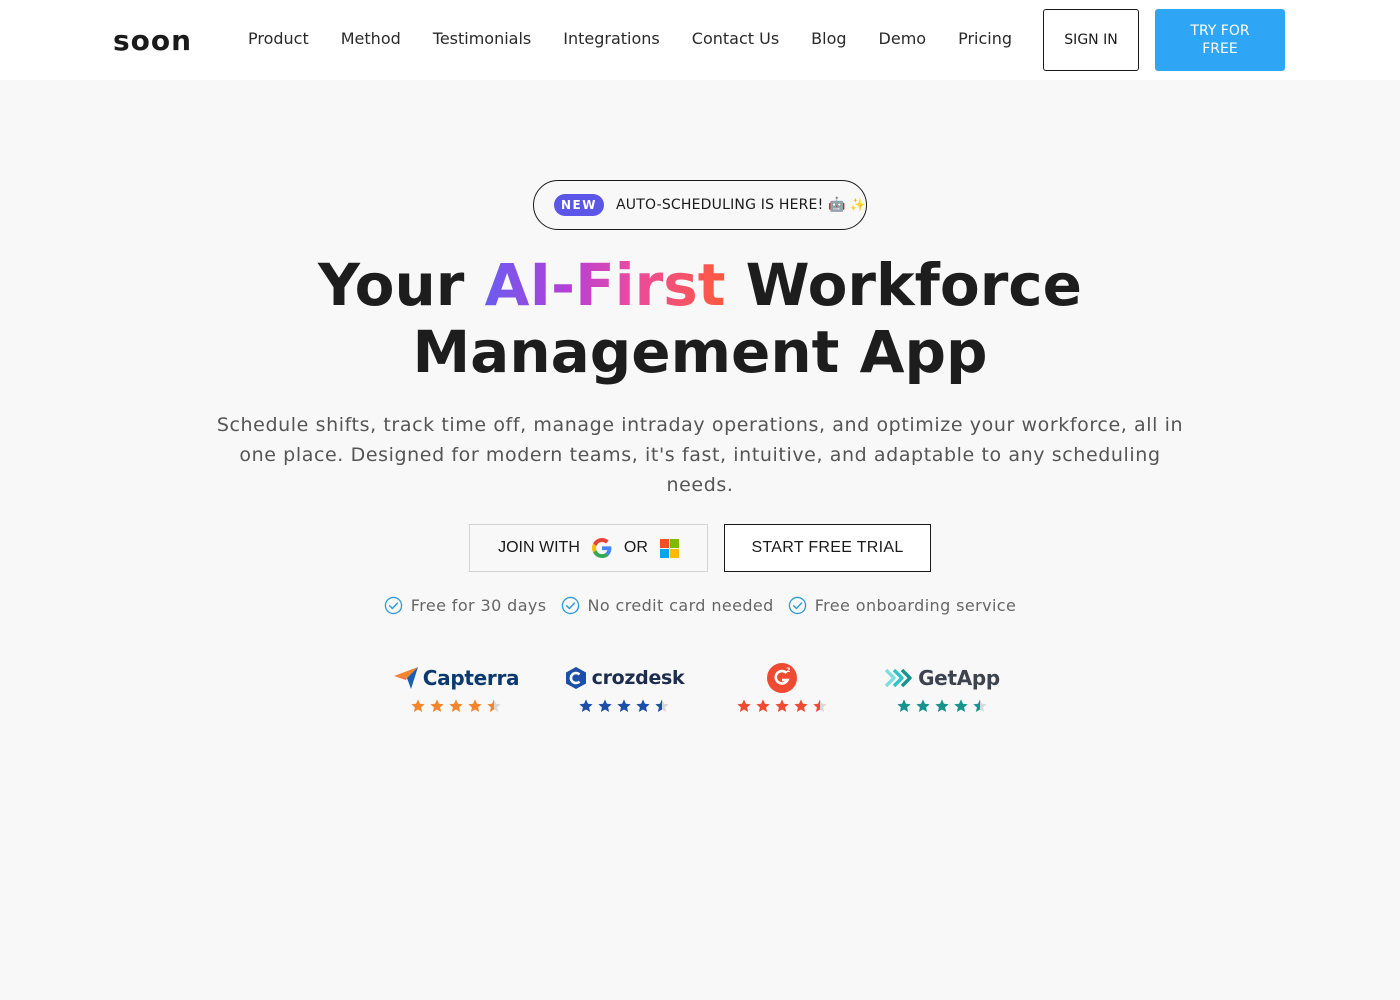 The height and width of the screenshot is (1000, 1400). What do you see at coordinates (605, 285) in the screenshot?
I see `hero-title-highlight: AI-First` at bounding box center [605, 285].